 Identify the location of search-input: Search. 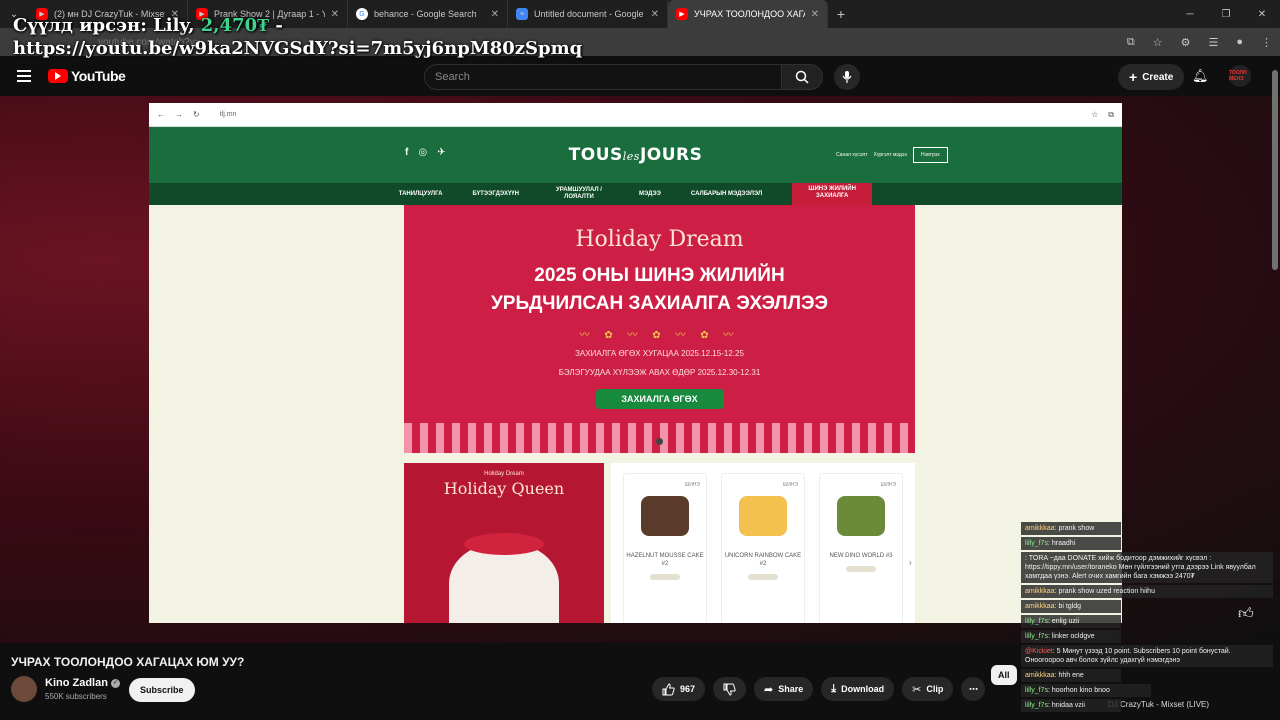
(603, 77).